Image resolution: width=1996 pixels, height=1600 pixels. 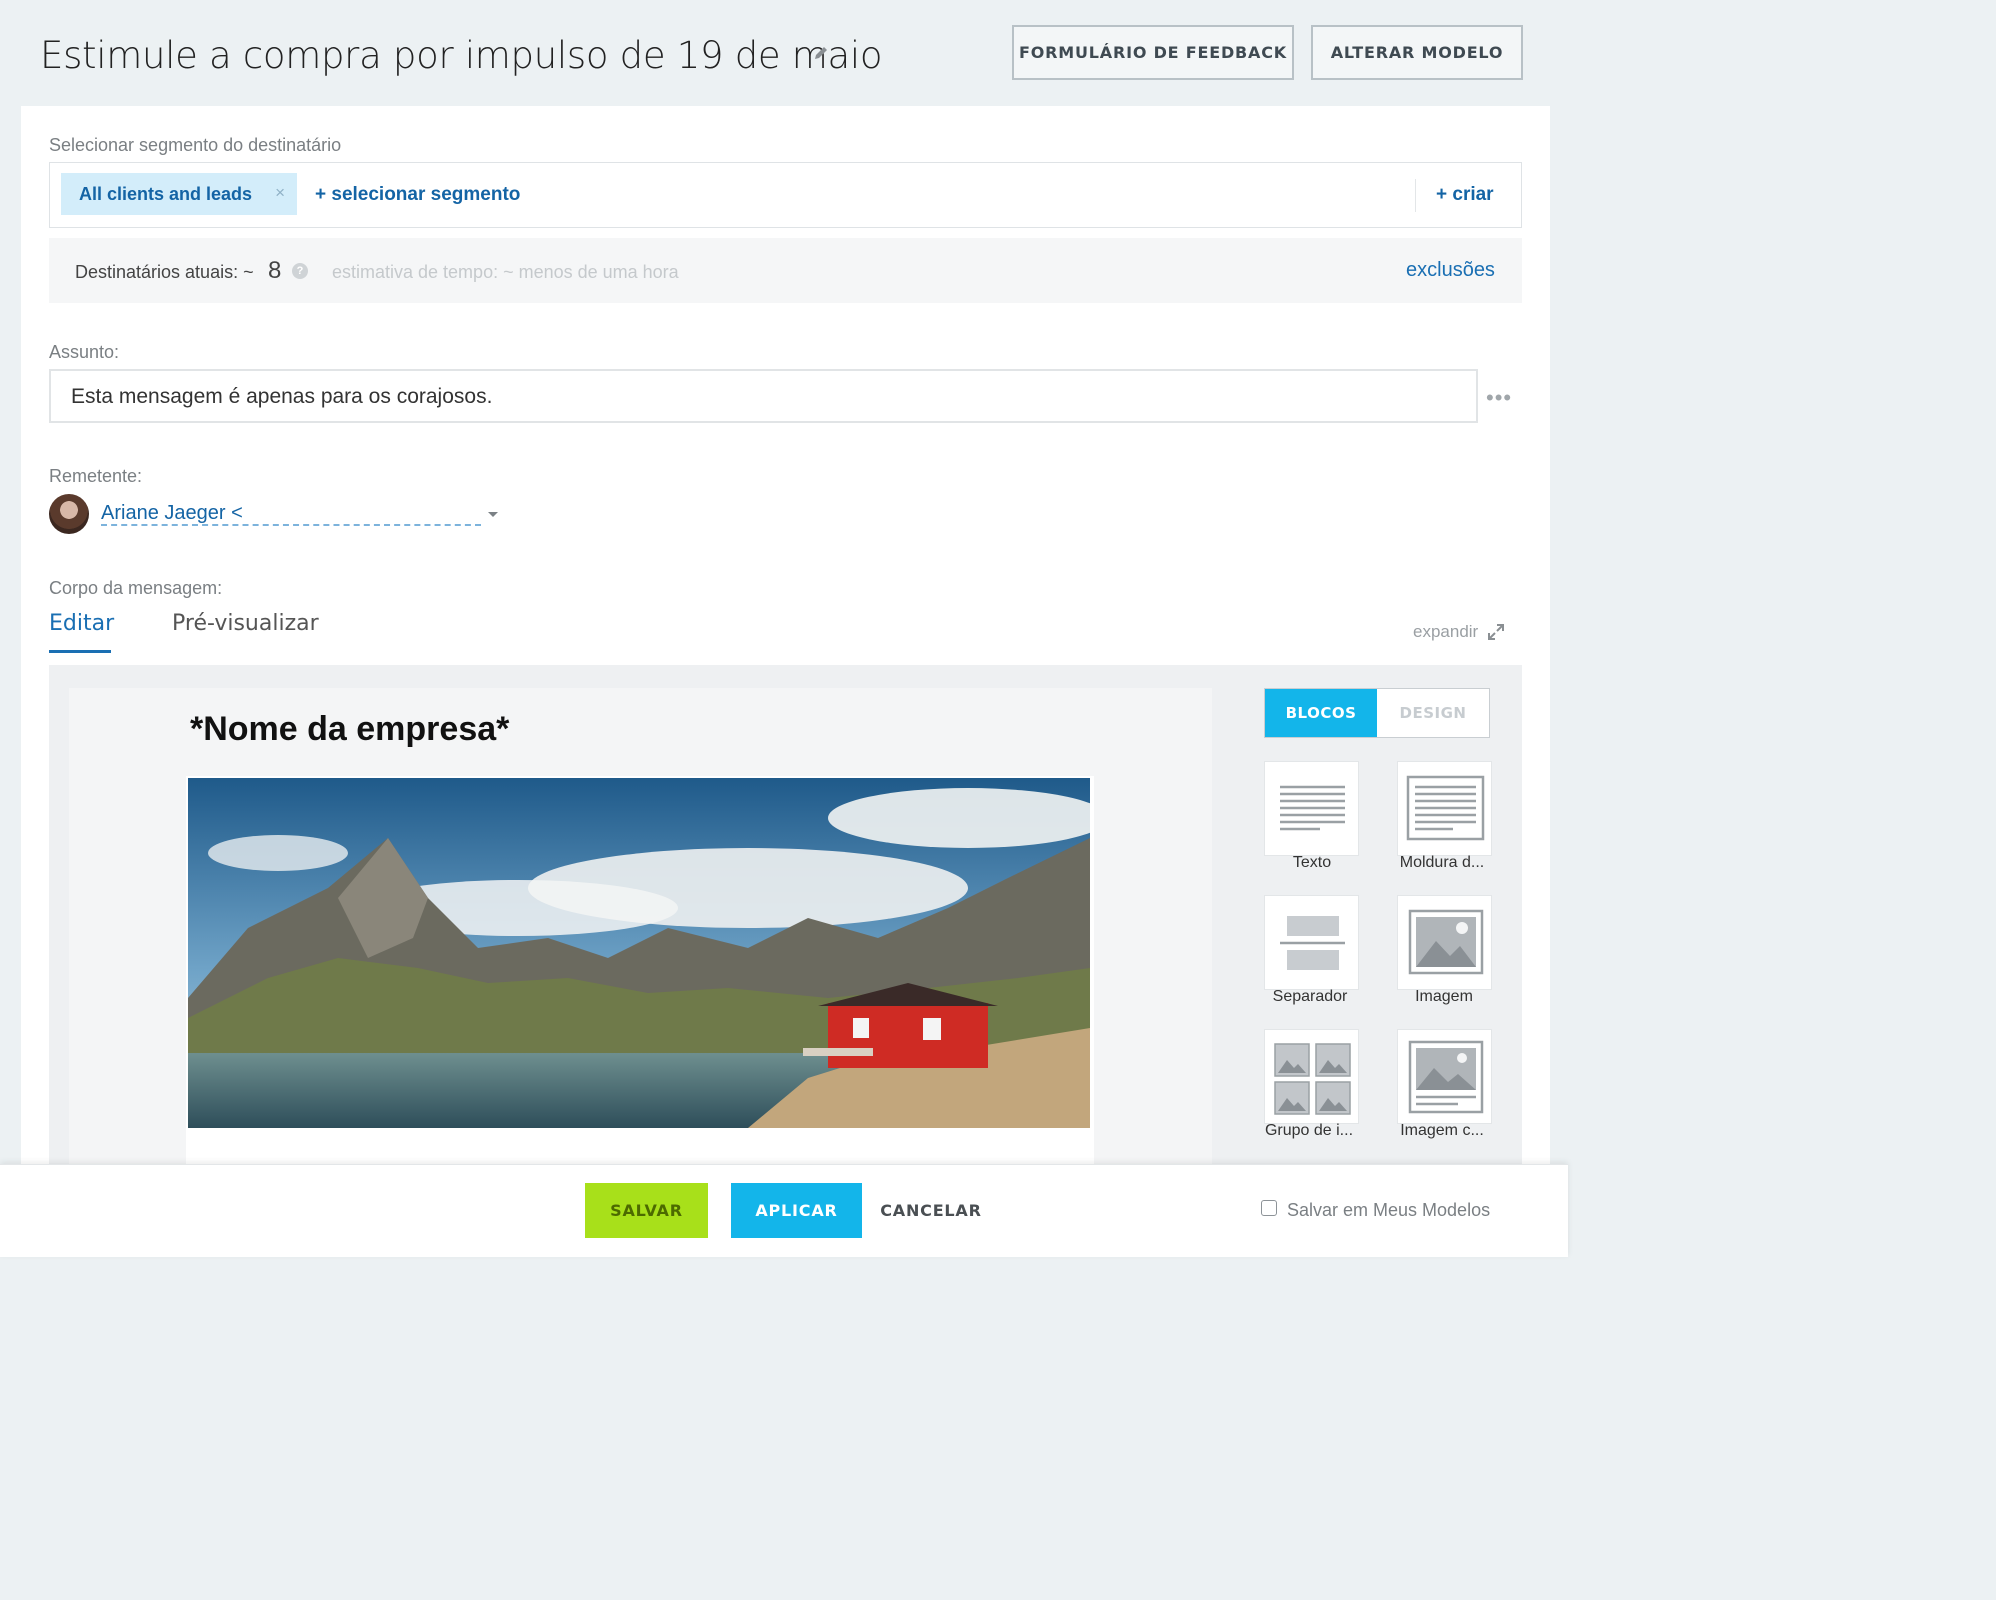 What do you see at coordinates (646, 1210) in the screenshot?
I see `save-button: SALVAR` at bounding box center [646, 1210].